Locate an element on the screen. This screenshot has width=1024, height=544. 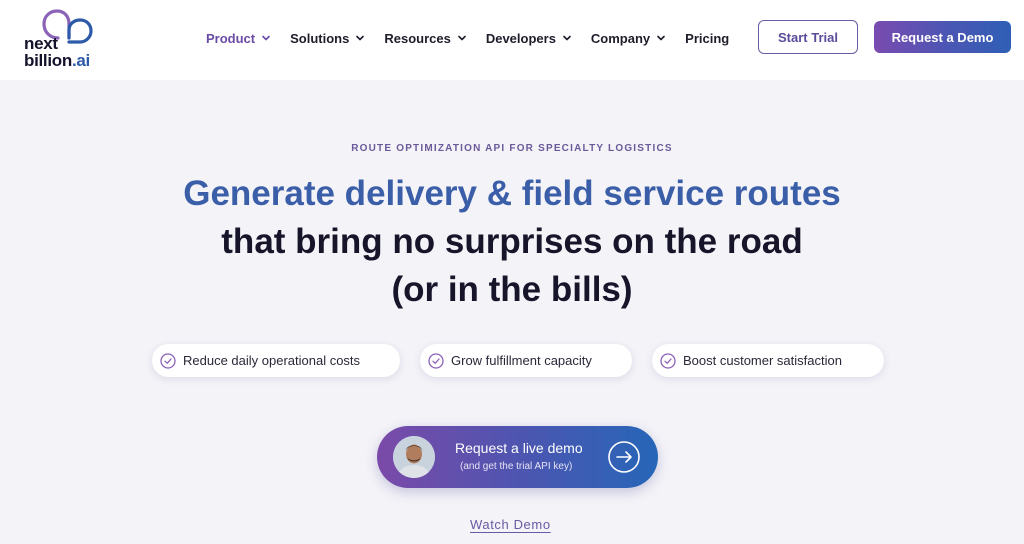
avatar is located at coordinates (414, 457).